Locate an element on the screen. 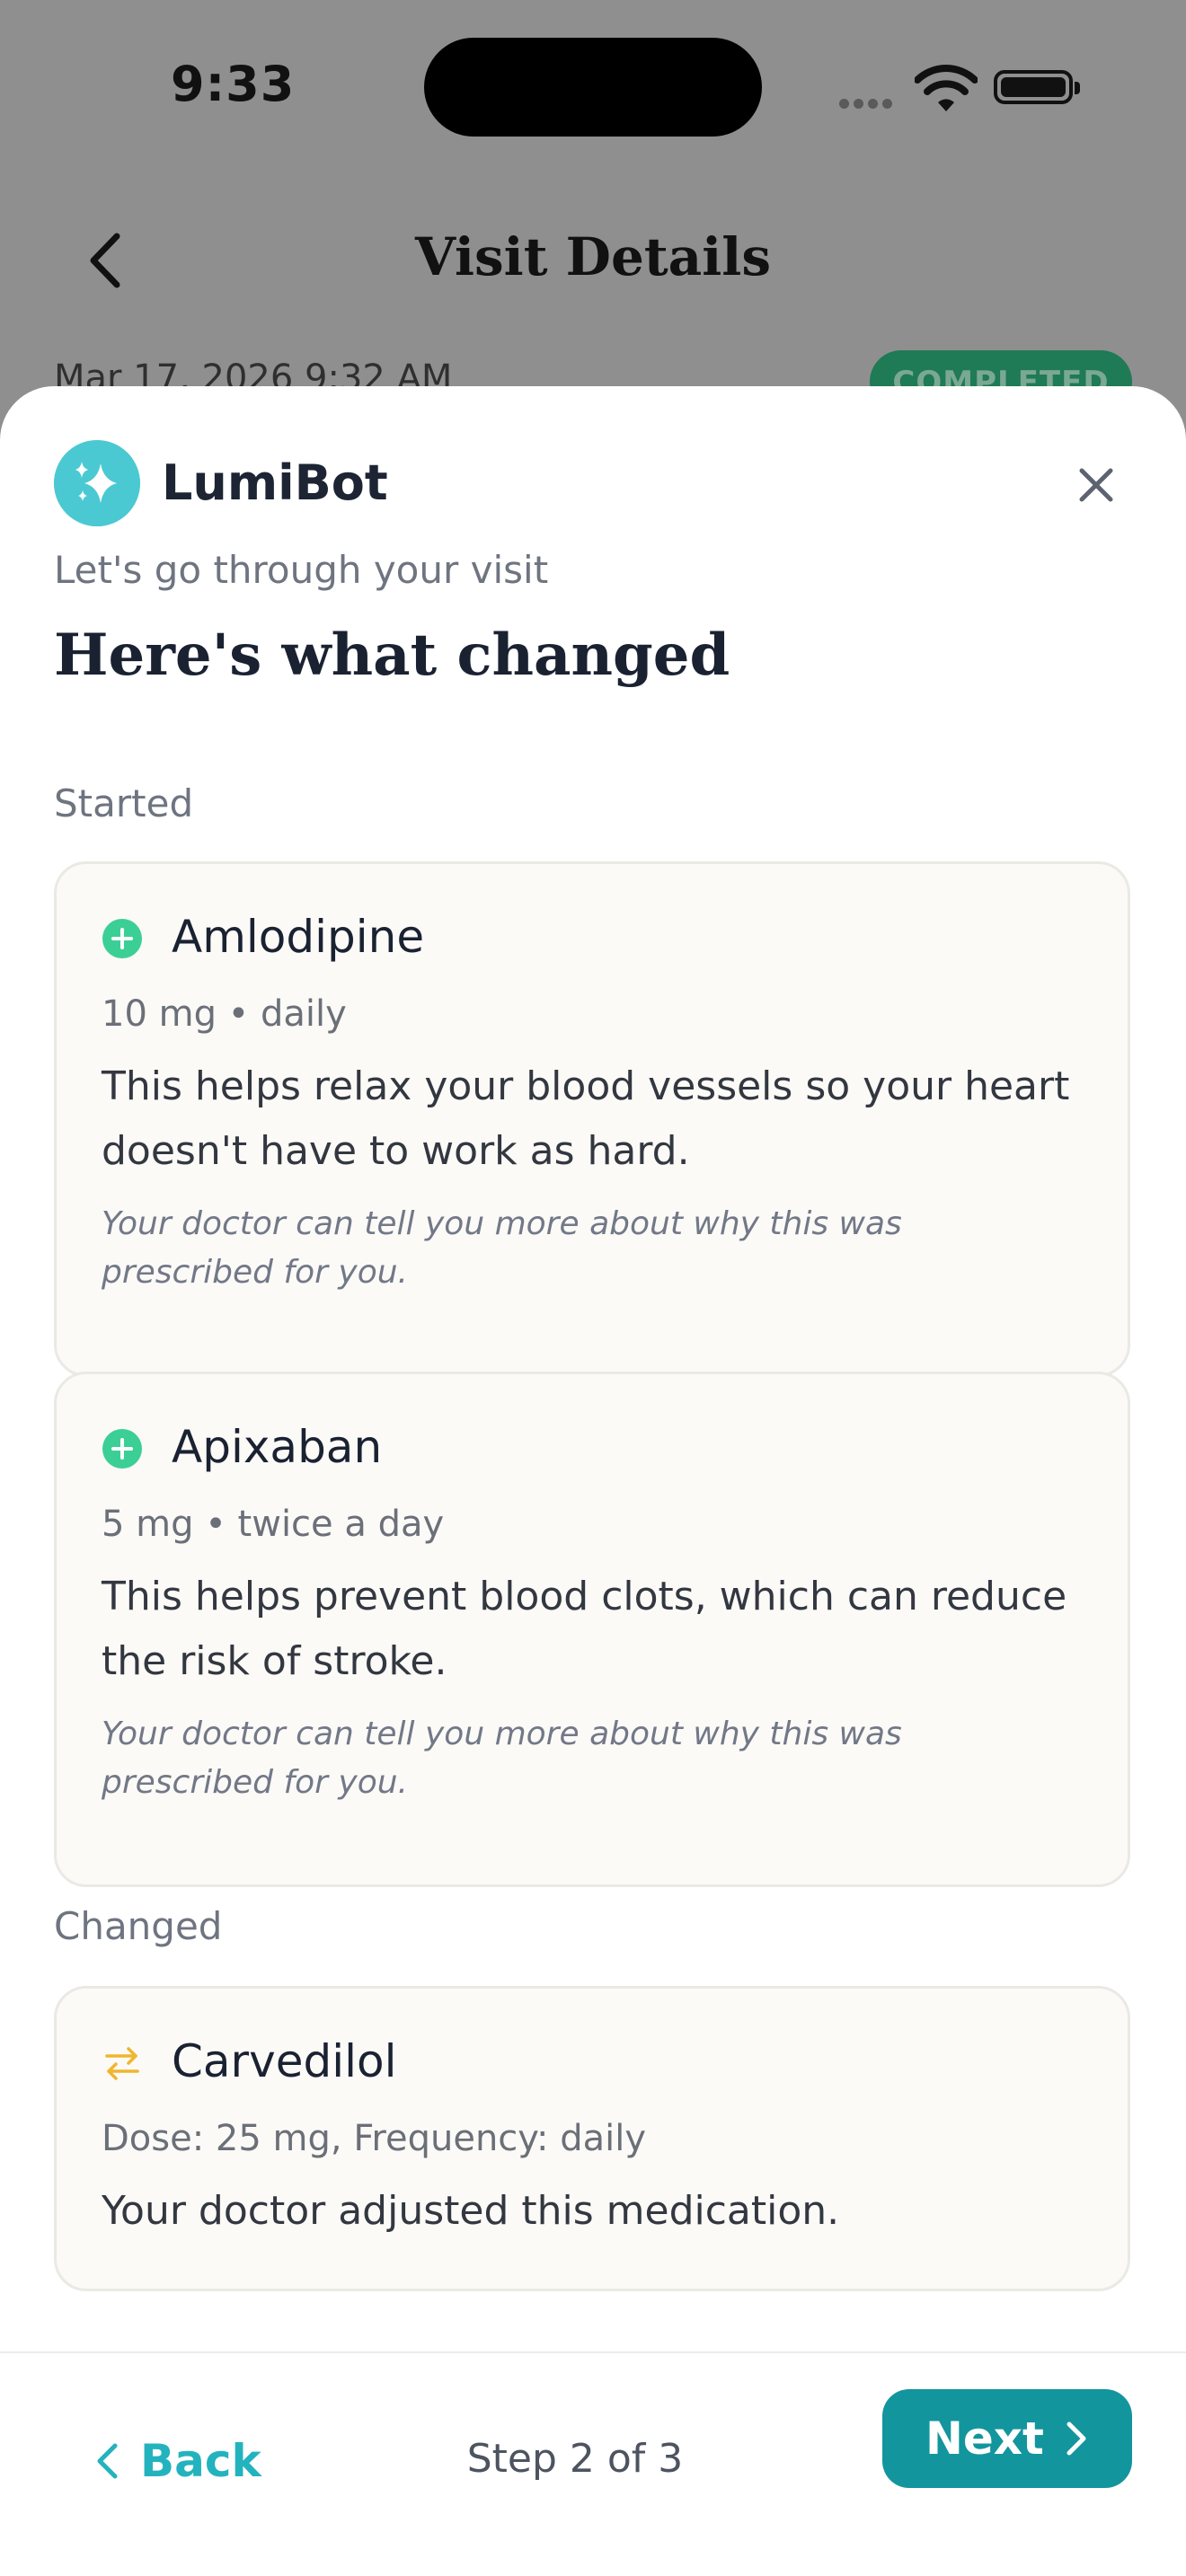  chevron-right-icon is located at coordinates (1076, 2439).